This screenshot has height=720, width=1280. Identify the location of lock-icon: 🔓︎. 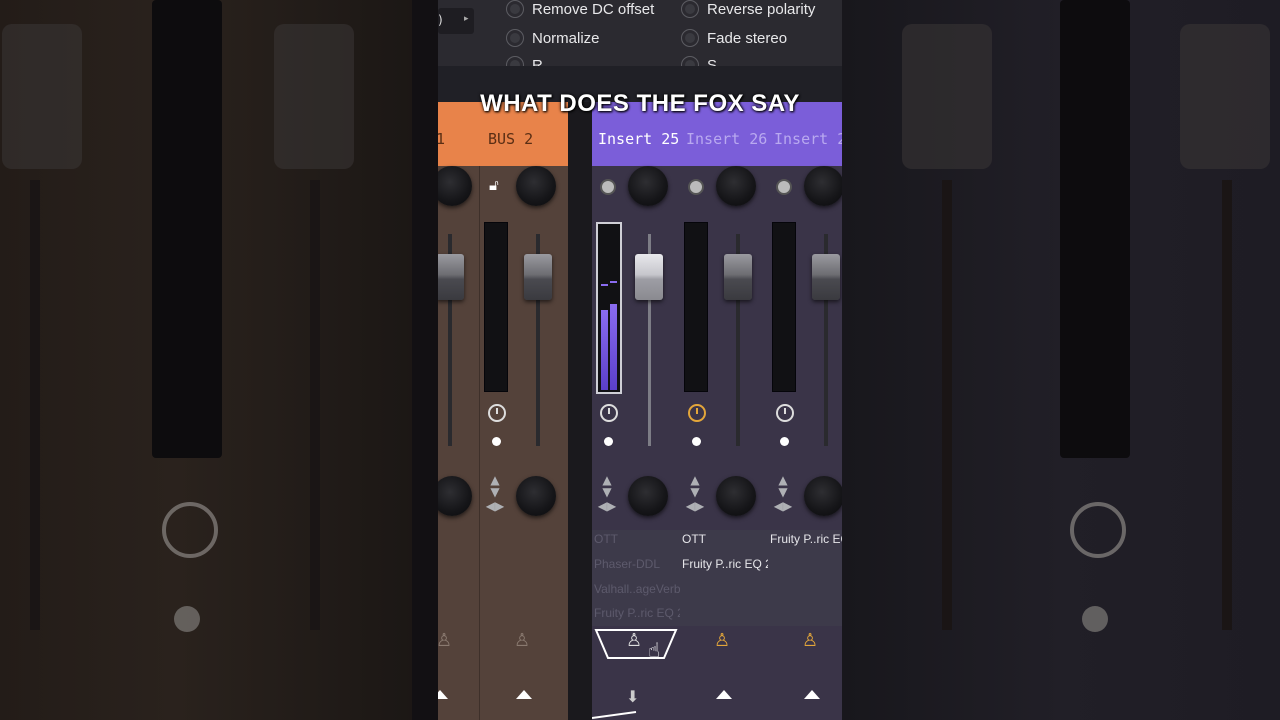
(494, 185).